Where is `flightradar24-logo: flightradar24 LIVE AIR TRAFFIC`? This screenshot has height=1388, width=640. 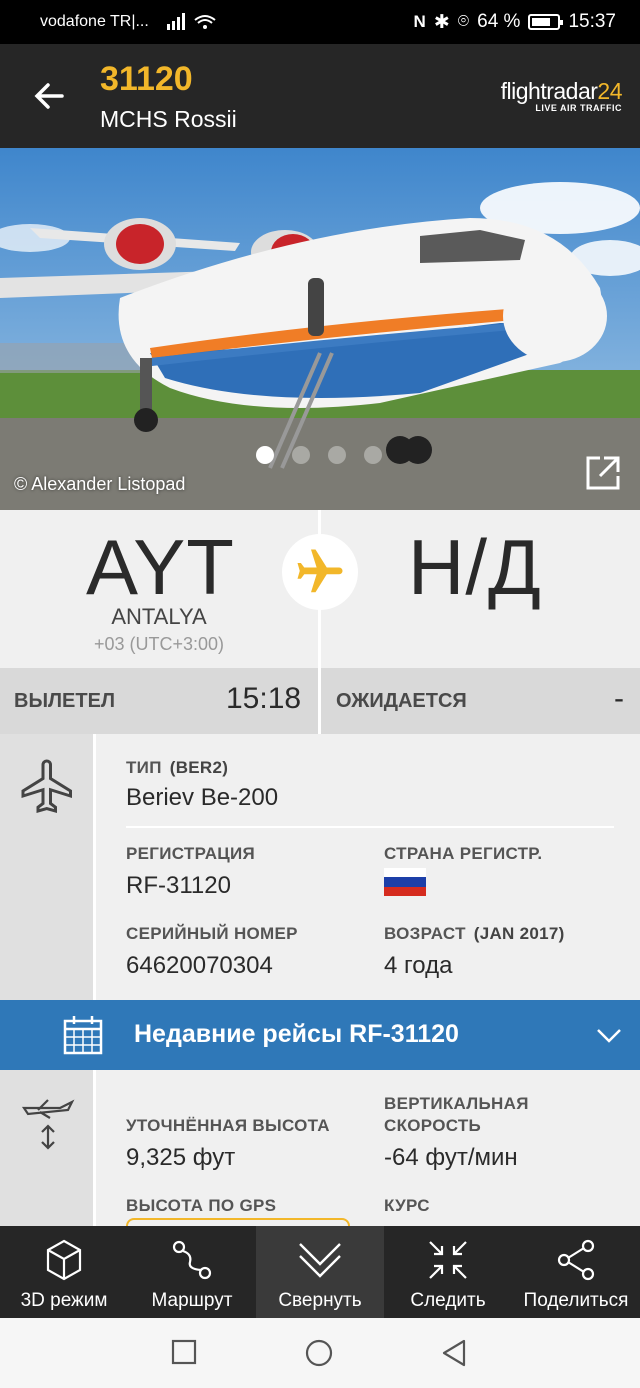
flightradar24-logo: flightradar24 LIVE AIR TRAFFIC is located at coordinates (561, 95).